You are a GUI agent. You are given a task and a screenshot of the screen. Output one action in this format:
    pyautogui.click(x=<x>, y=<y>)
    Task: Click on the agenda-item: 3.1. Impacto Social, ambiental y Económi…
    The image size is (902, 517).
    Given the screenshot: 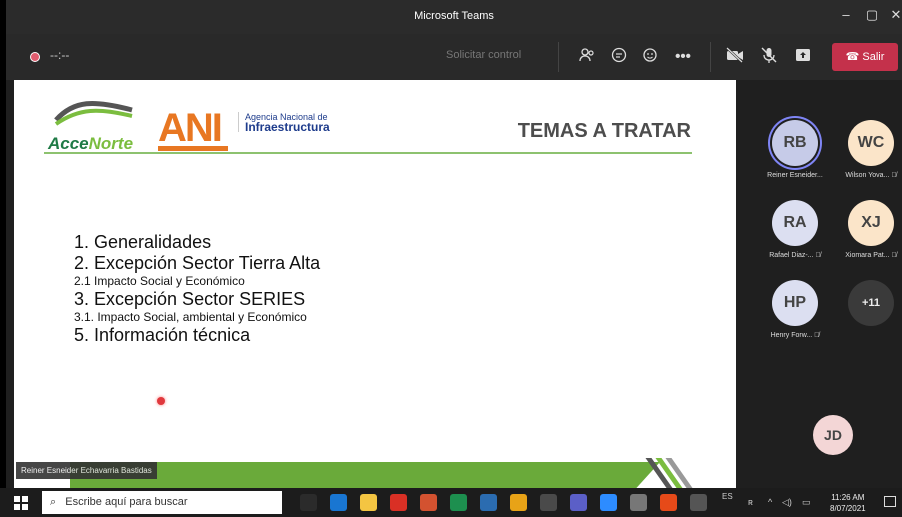 What is the action you would take?
    pyautogui.click(x=190, y=317)
    